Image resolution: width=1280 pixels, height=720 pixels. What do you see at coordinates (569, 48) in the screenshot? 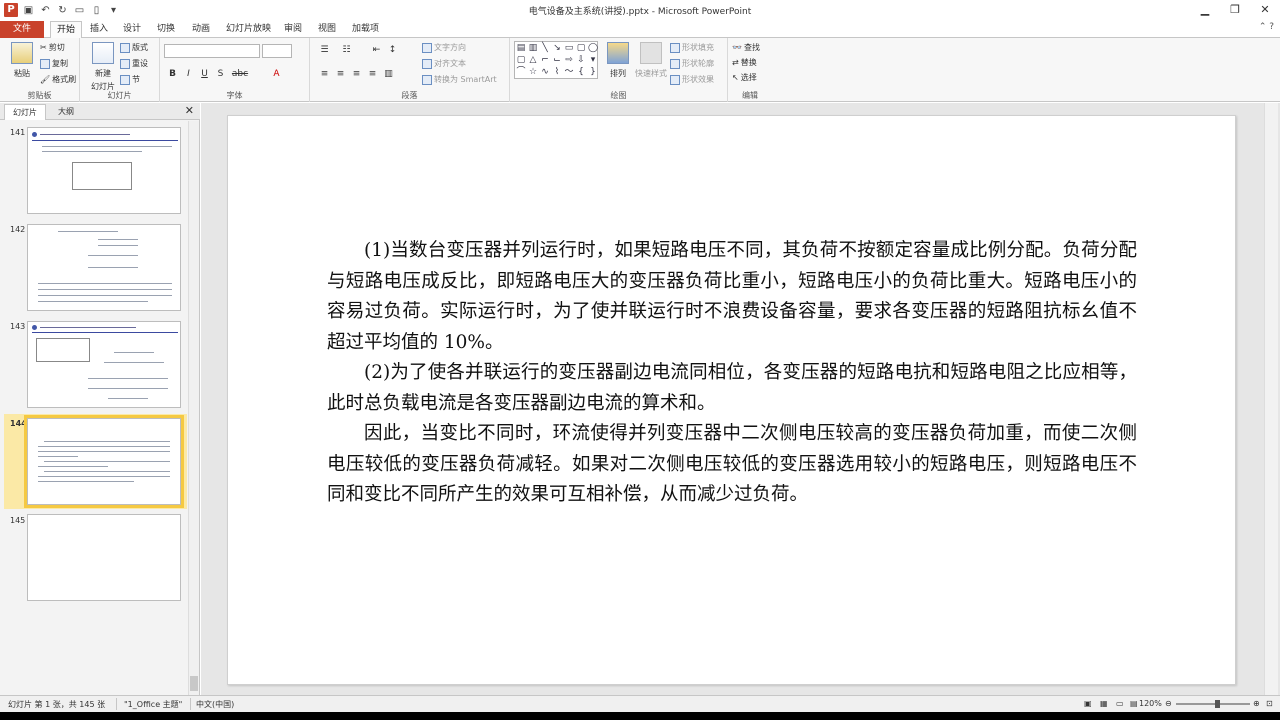
I see `rectangle-shape-icon: ▭` at bounding box center [569, 48].